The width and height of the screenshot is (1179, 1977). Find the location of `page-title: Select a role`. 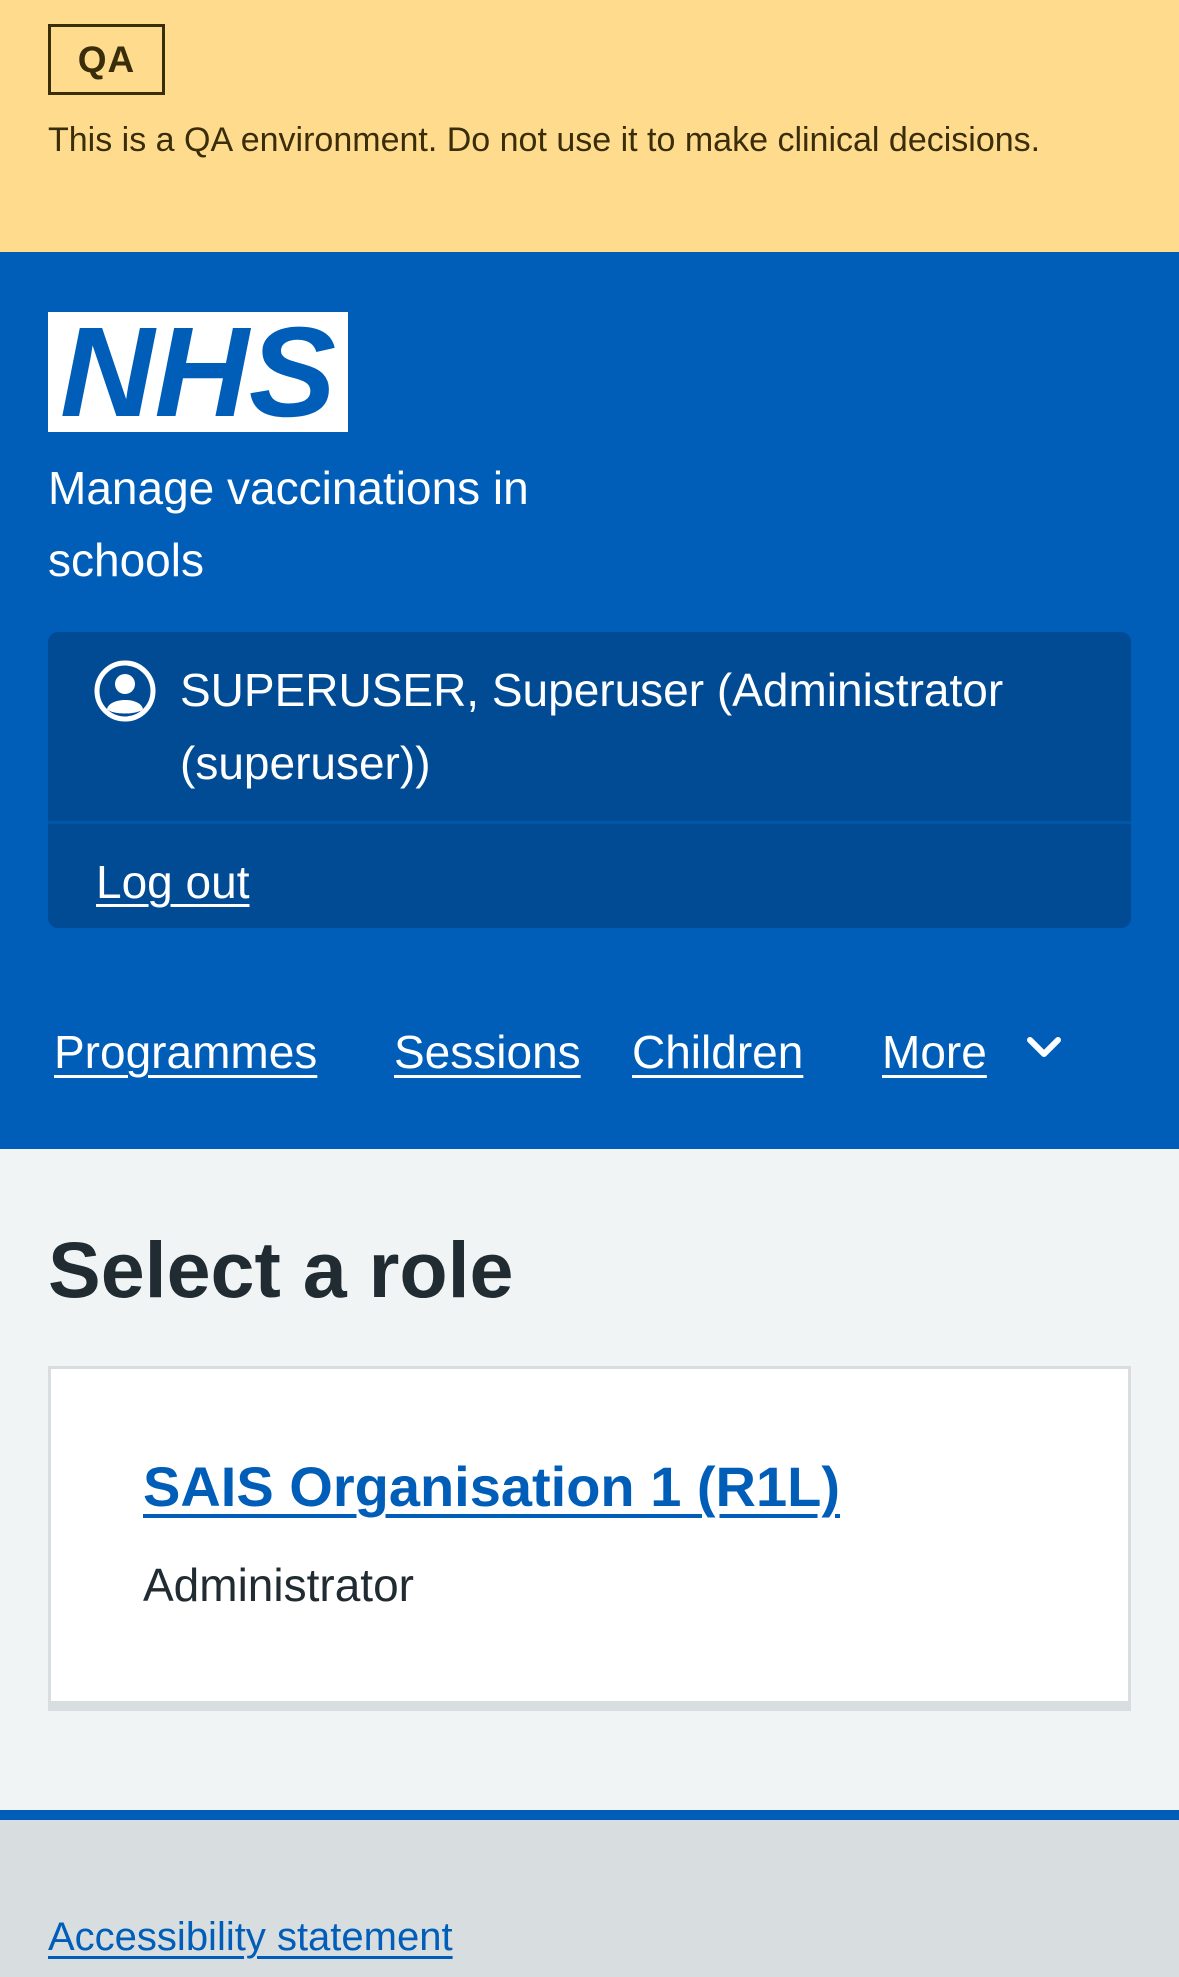

page-title: Select a role is located at coordinates (281, 1269).